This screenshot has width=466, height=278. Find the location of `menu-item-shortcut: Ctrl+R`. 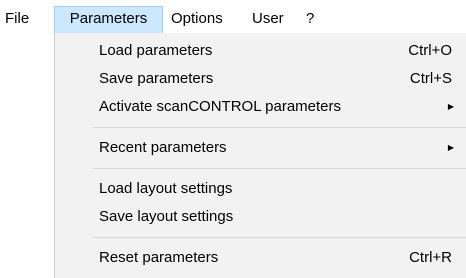

menu-item-shortcut: Ctrl+R is located at coordinates (430, 257).